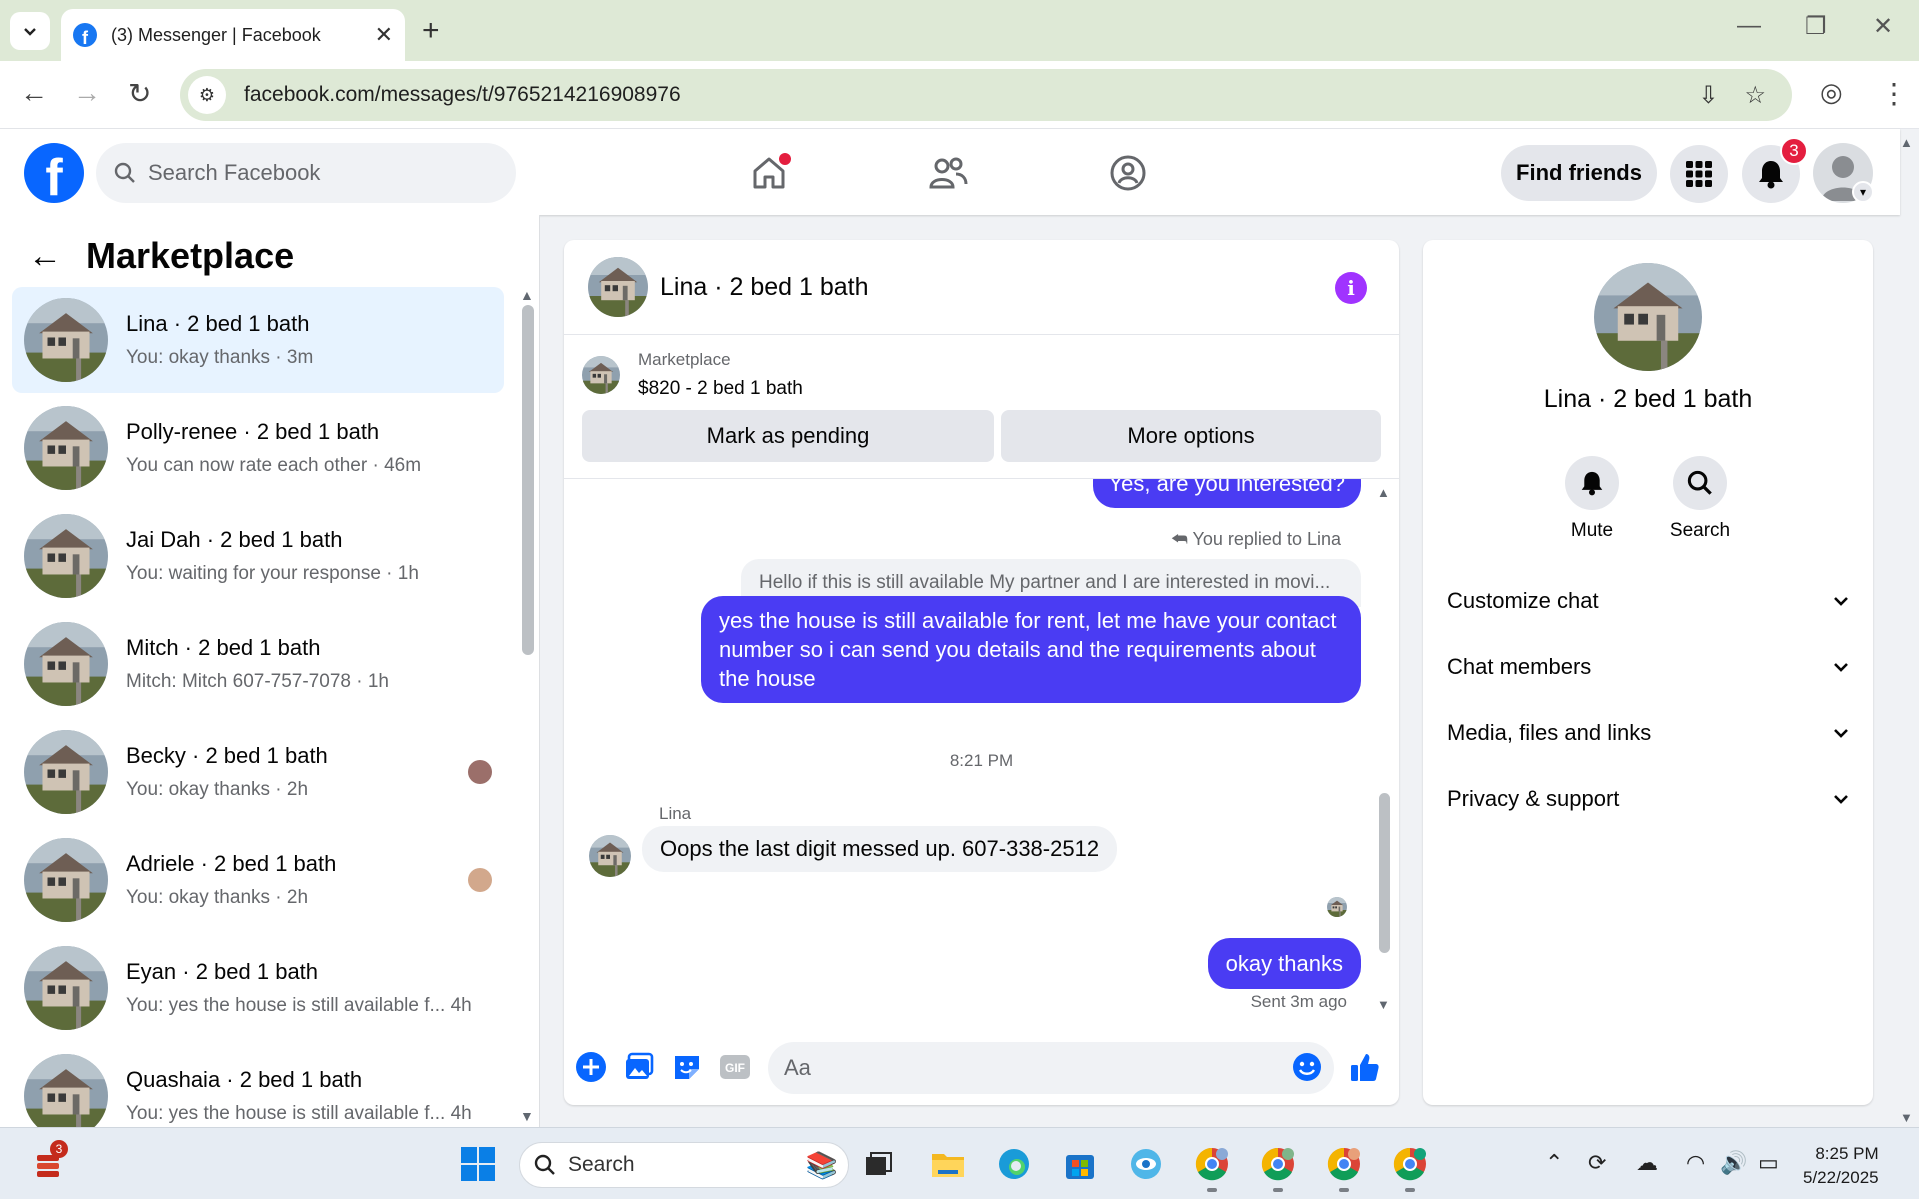 This screenshot has height=1199, width=1919. Describe the element at coordinates (1579, 173) in the screenshot. I see `find-friends-button: Find friends` at that location.